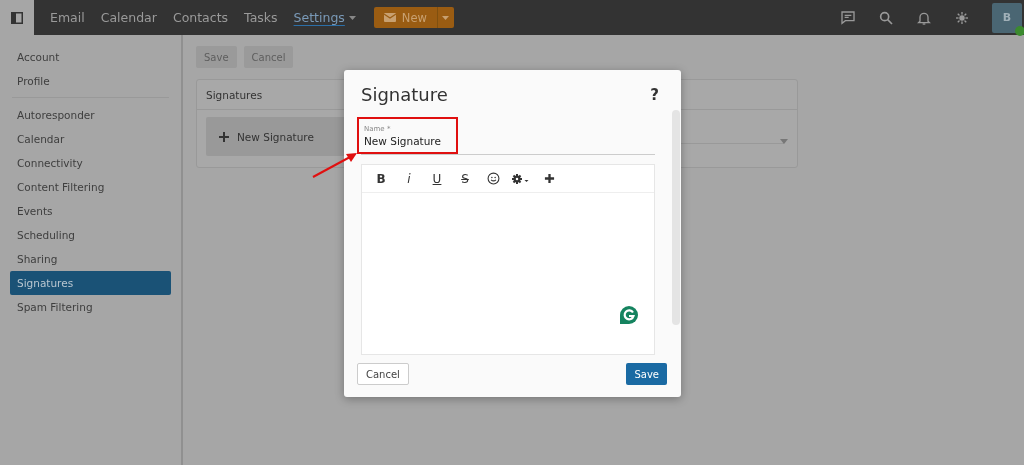  I want to click on signature-editor: B i U S, so click(508, 259).